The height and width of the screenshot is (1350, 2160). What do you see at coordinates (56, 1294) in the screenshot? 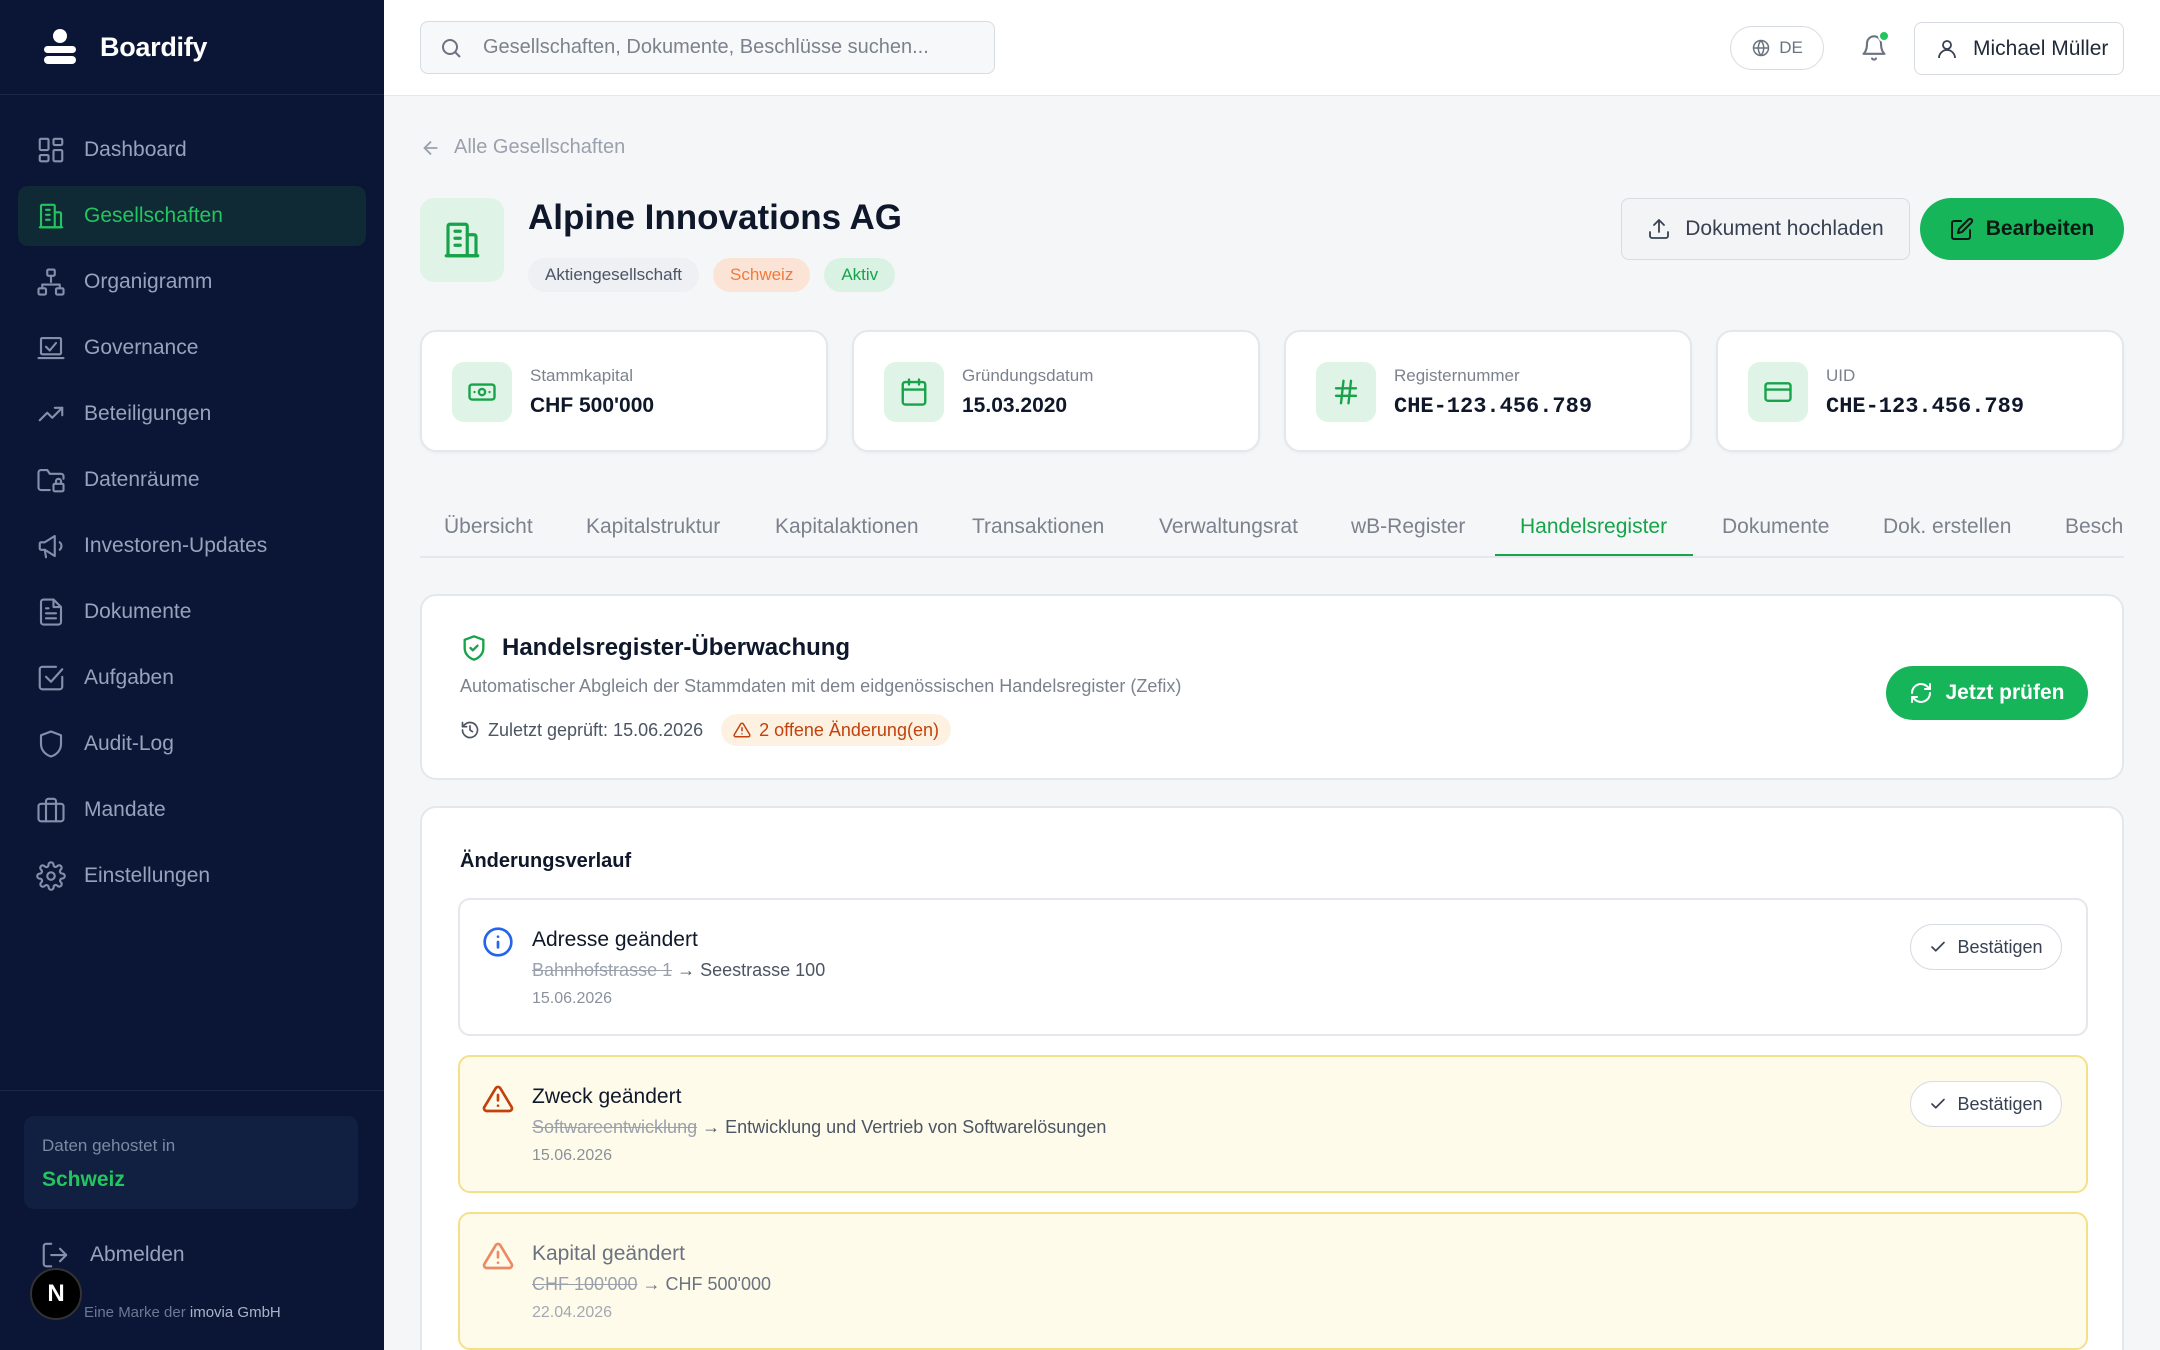
I see `dev-badge: N` at bounding box center [56, 1294].